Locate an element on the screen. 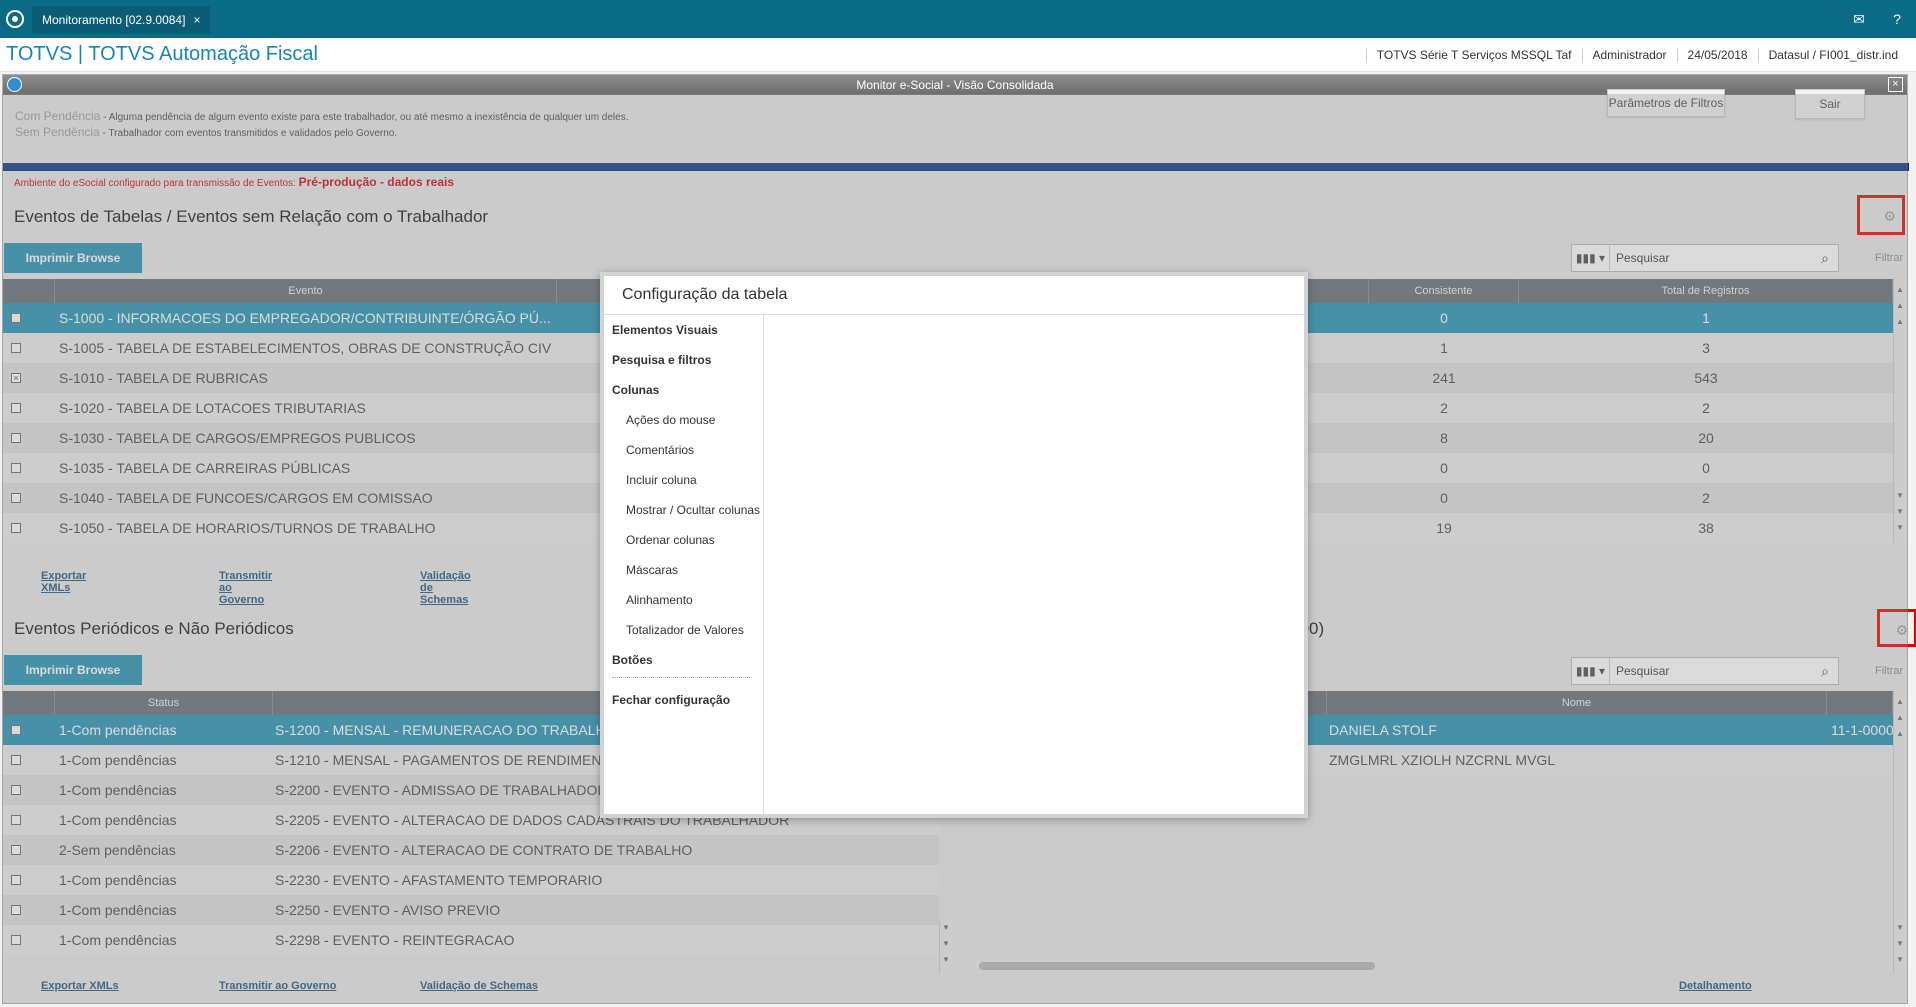  menu-item: Mostrar / Ocultar colunas is located at coordinates (693, 510).